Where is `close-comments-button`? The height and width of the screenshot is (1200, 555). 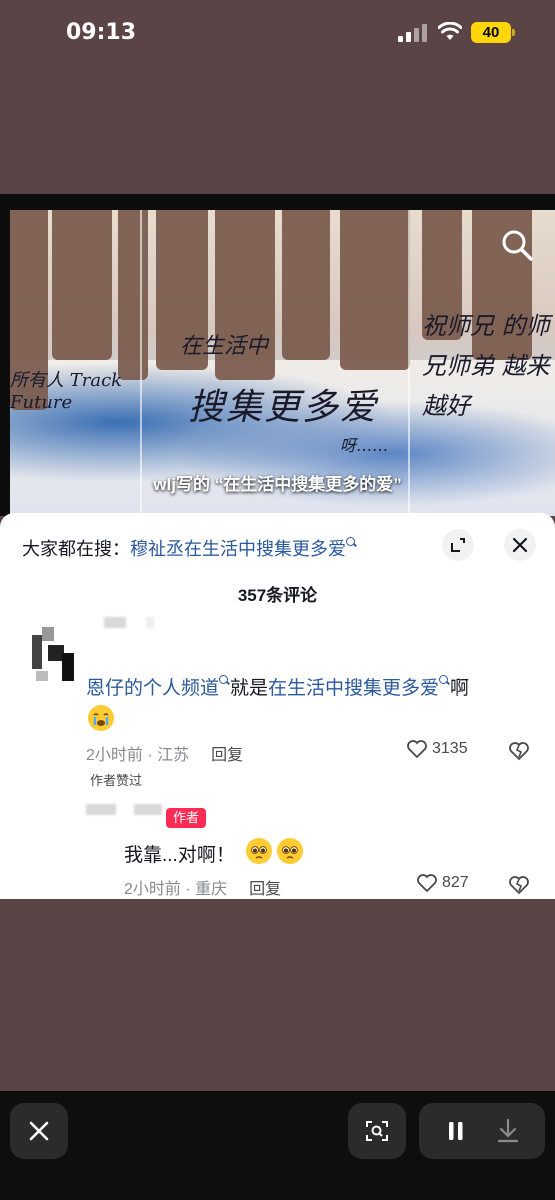 close-comments-button is located at coordinates (520, 545).